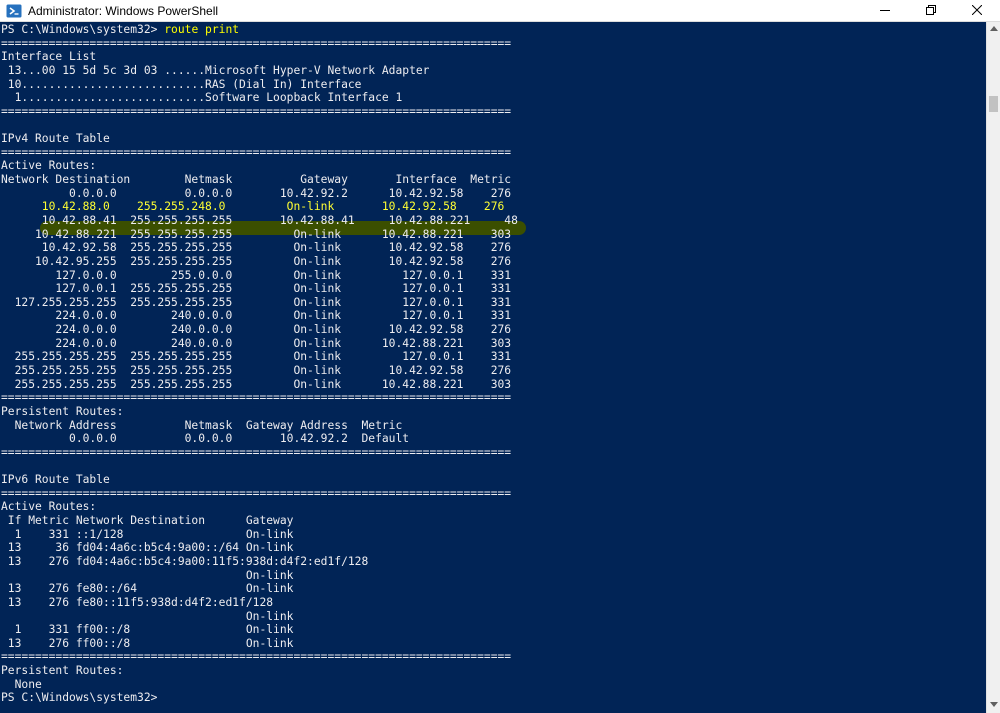  I want to click on scroll-thumb, so click(993, 104).